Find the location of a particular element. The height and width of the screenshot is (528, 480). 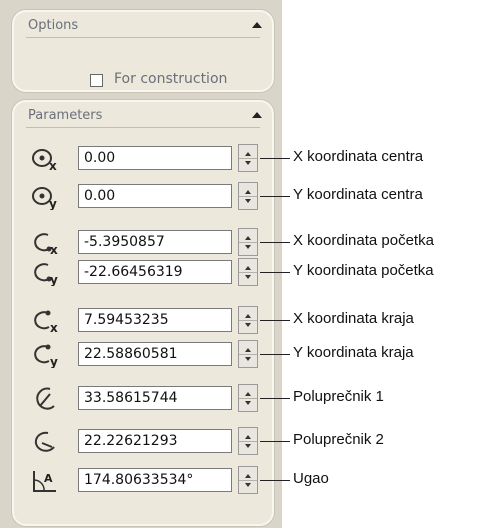

param-row-angle: A Ugao is located at coordinates (164, 481).